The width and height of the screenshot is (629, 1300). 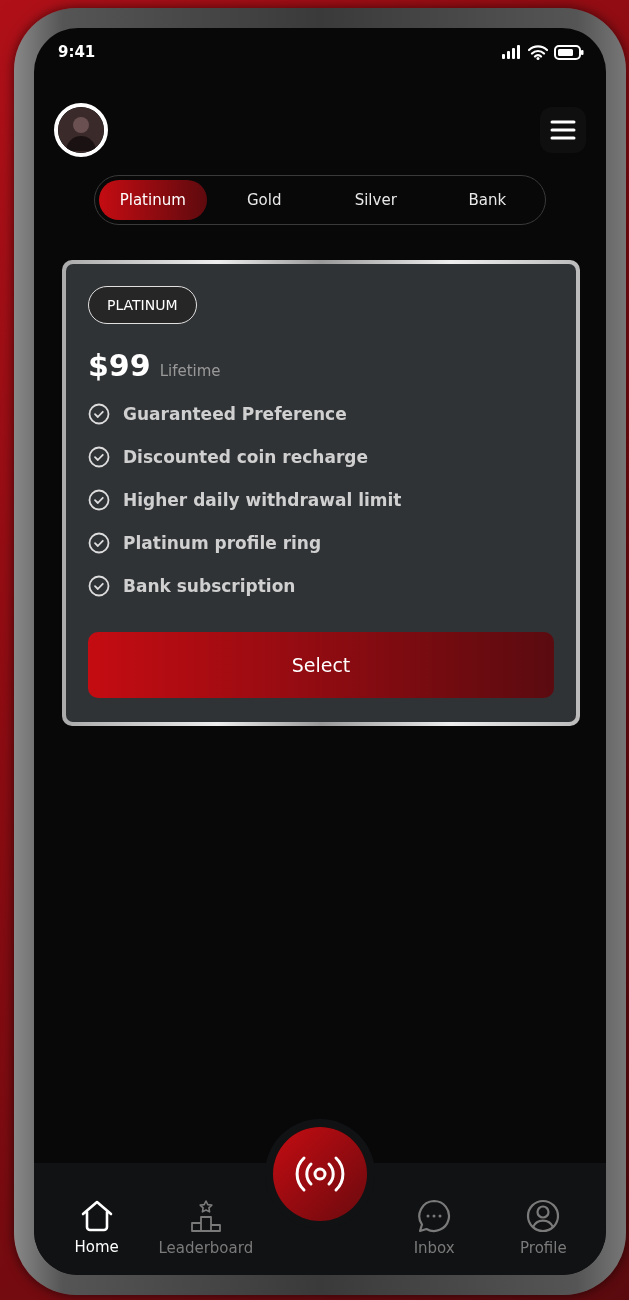 I want to click on menu-icon, so click(x=563, y=130).